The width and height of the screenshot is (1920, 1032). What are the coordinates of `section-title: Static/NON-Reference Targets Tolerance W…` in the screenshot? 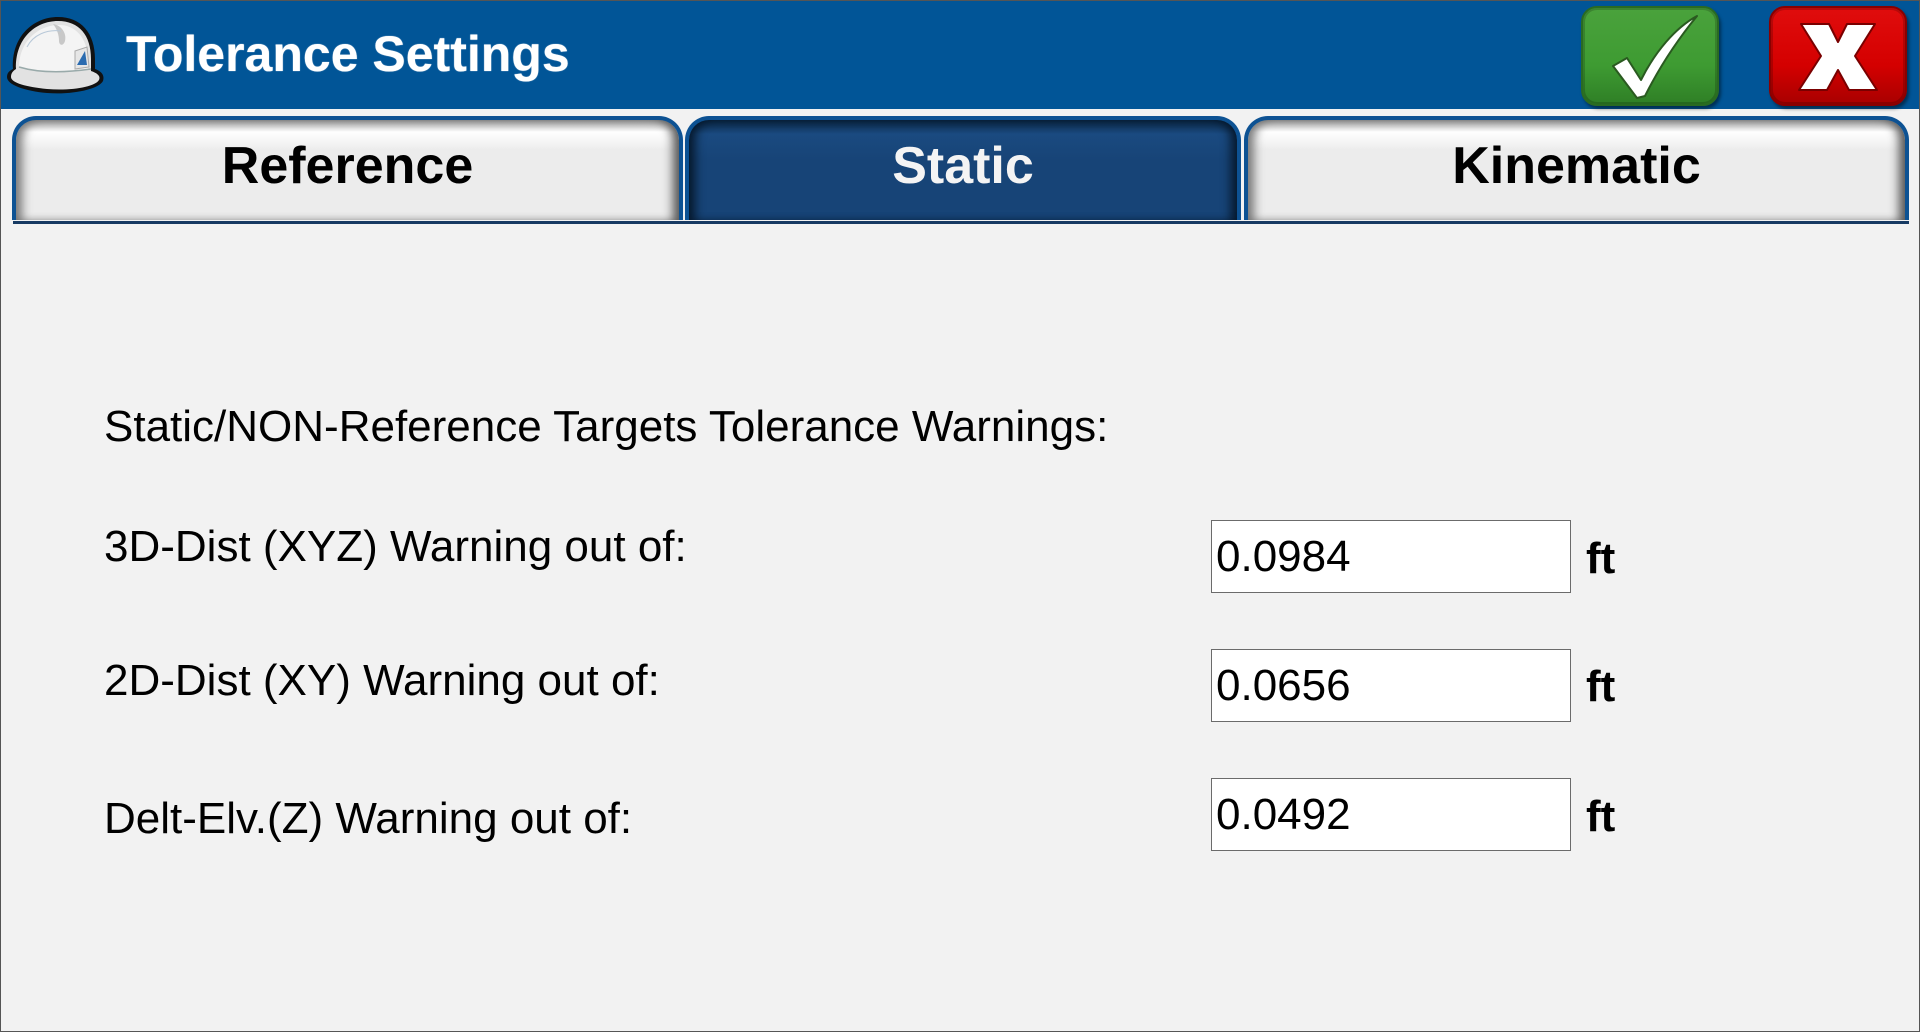 It's located at (606, 426).